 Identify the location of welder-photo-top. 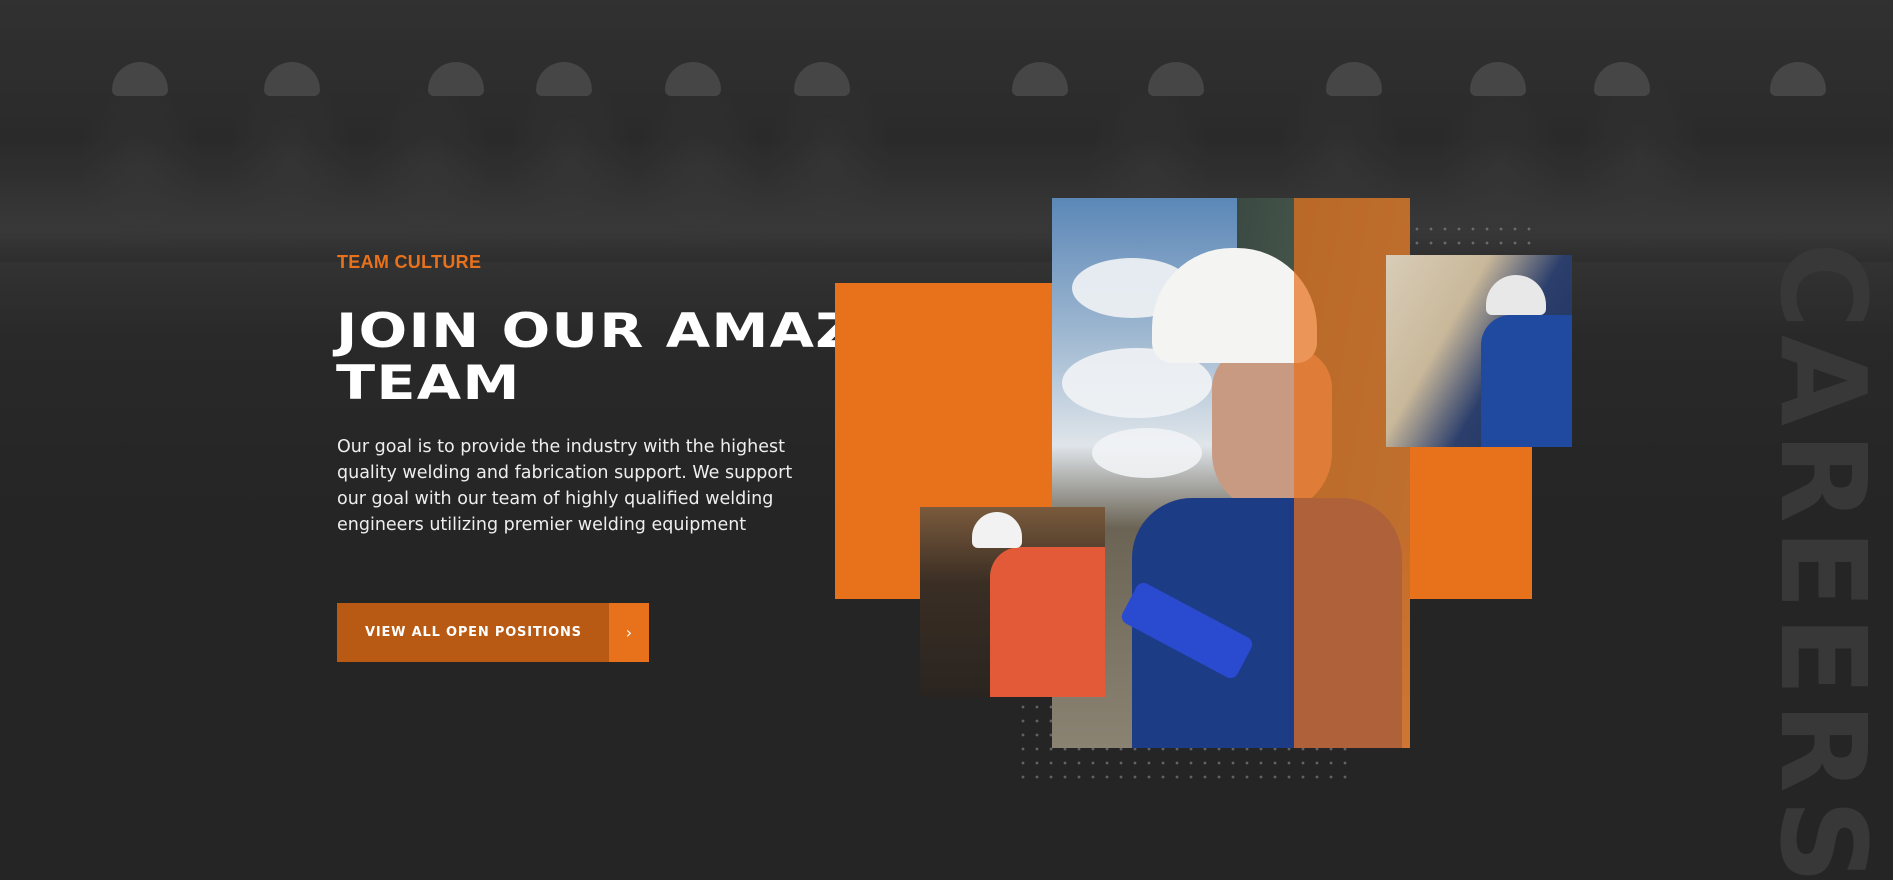
(1479, 351).